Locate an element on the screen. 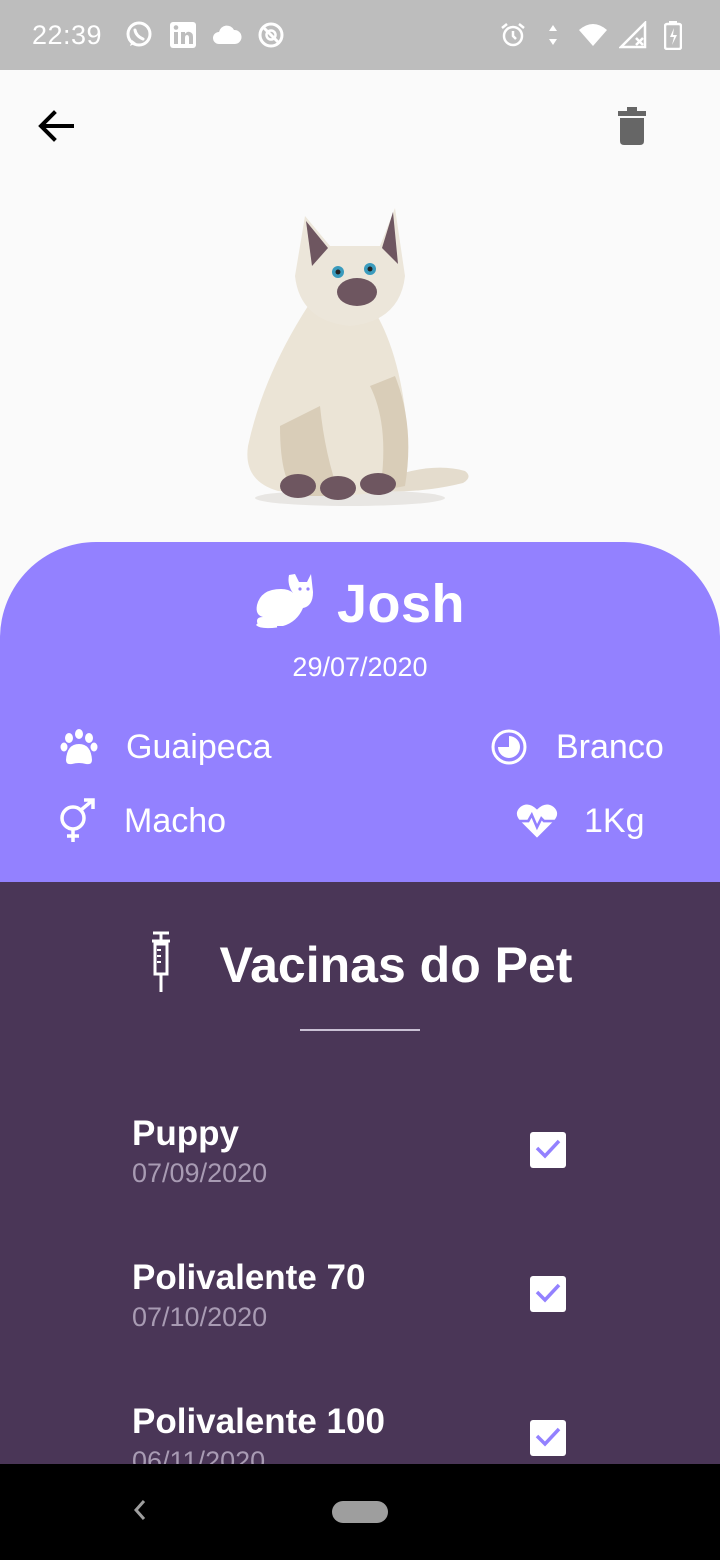 The width and height of the screenshot is (720, 1560). heartbeat-icon is located at coordinates (537, 821).